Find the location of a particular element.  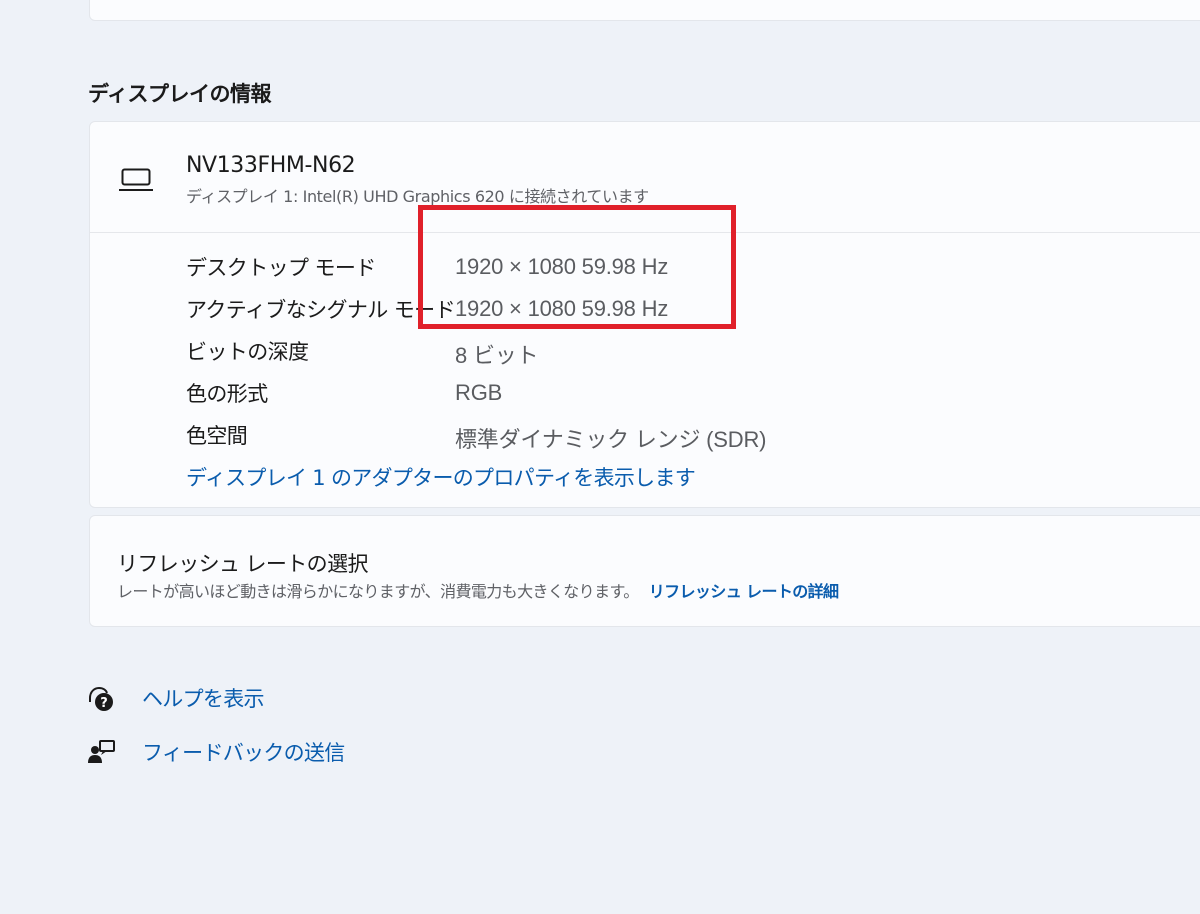

info-label: 色の形式 is located at coordinates (227, 394).